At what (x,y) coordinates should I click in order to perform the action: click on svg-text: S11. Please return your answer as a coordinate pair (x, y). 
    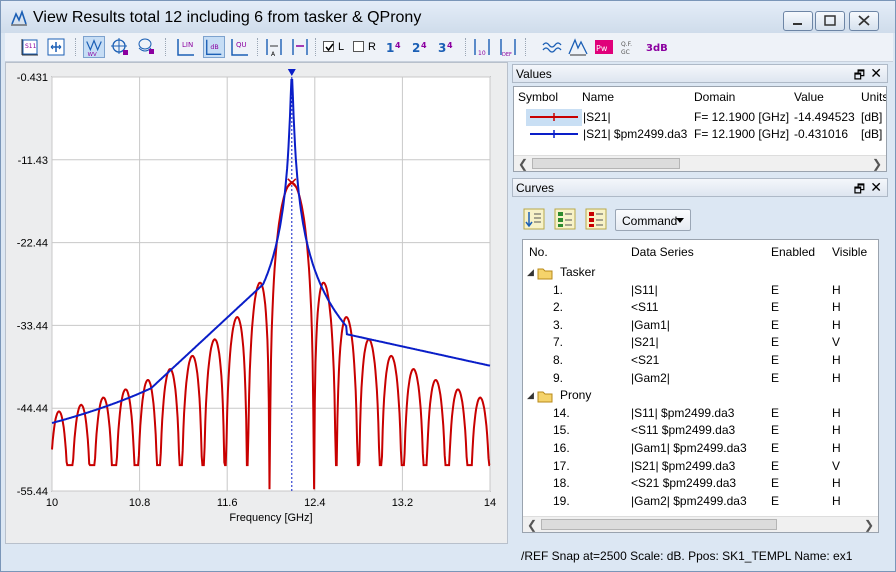
    Looking at the image, I should click on (31, 46).